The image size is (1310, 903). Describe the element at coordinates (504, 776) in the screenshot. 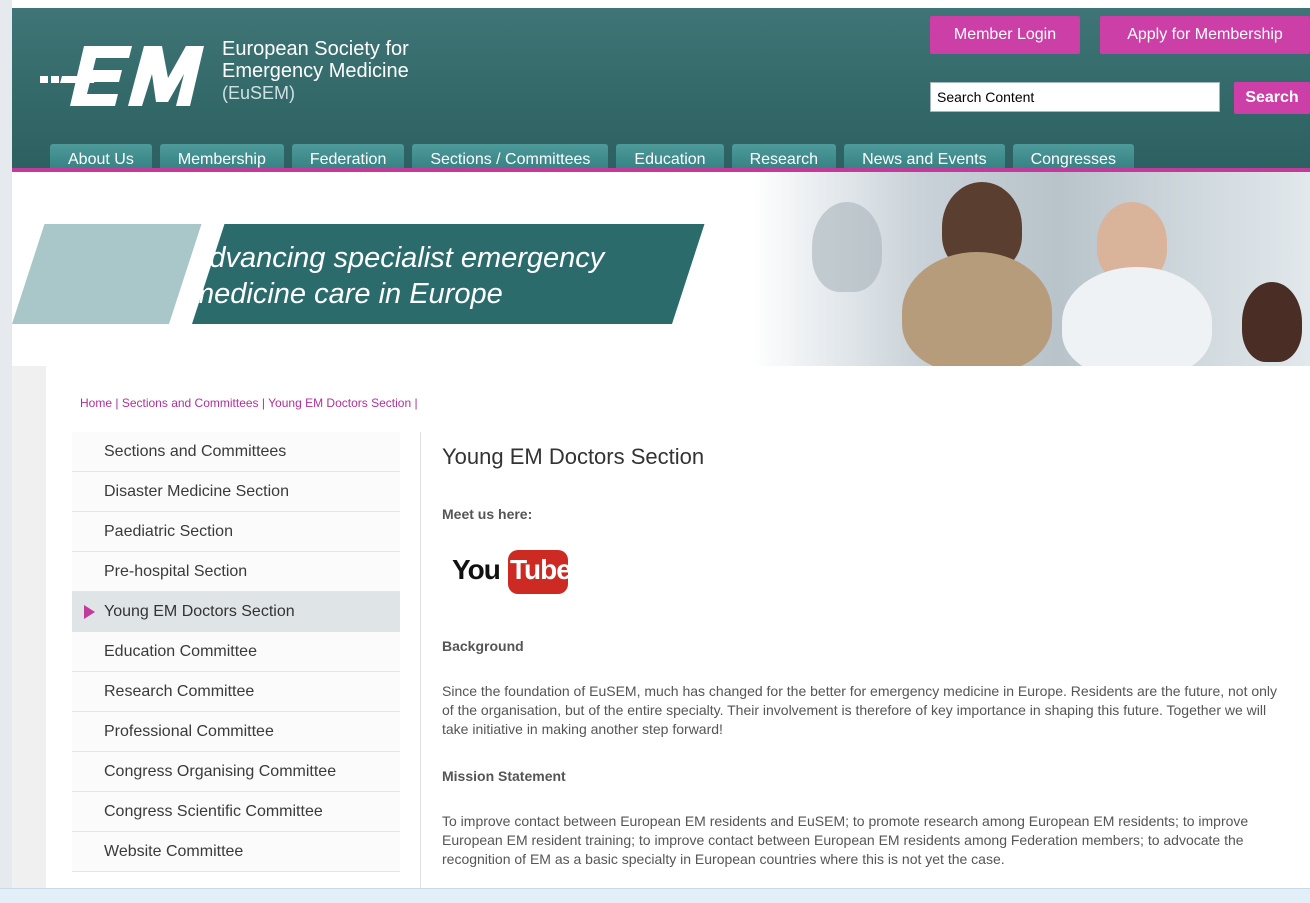

I see `mission-heading: Mission Statement` at that location.